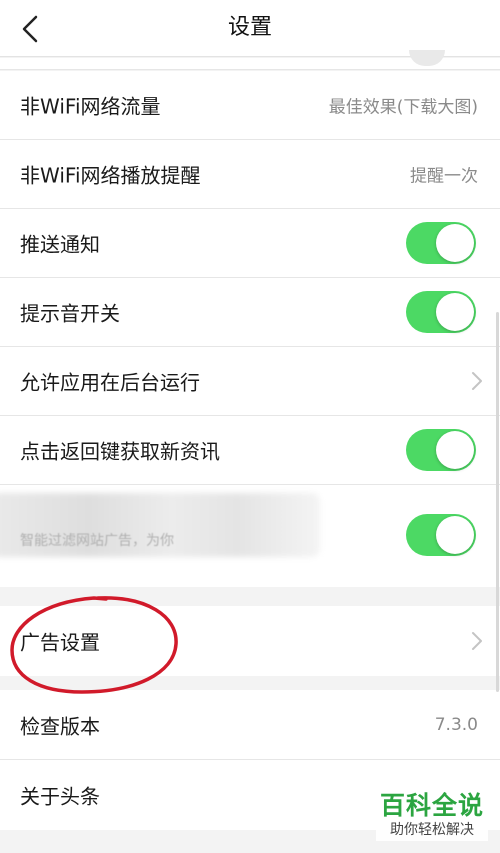 The image size is (500, 853). Describe the element at coordinates (90, 106) in the screenshot. I see `setting-label: 非WiFi网络流量` at that location.